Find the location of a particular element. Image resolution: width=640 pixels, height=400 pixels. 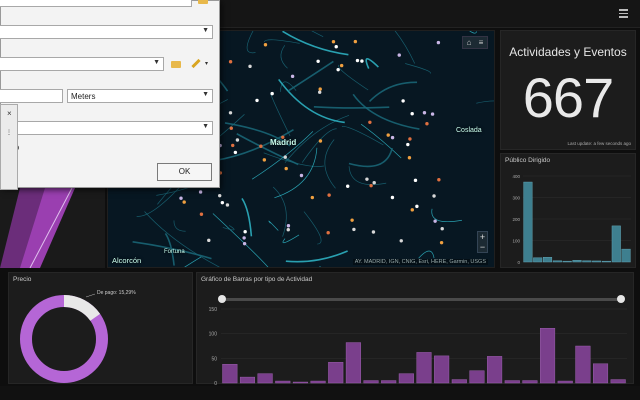

zoom-in-button: + is located at coordinates (482, 237).